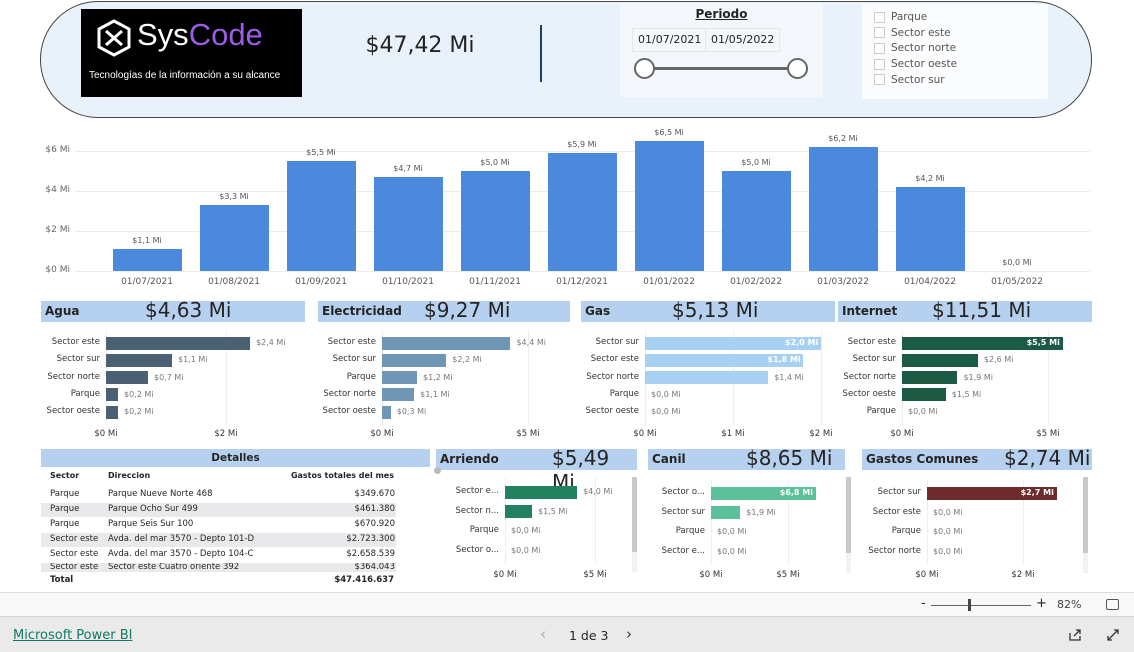 The height and width of the screenshot is (652, 1134). What do you see at coordinates (218, 510) in the screenshot?
I see `table-row: Parque Parque Ocho Sur 499 $461.380` at bounding box center [218, 510].